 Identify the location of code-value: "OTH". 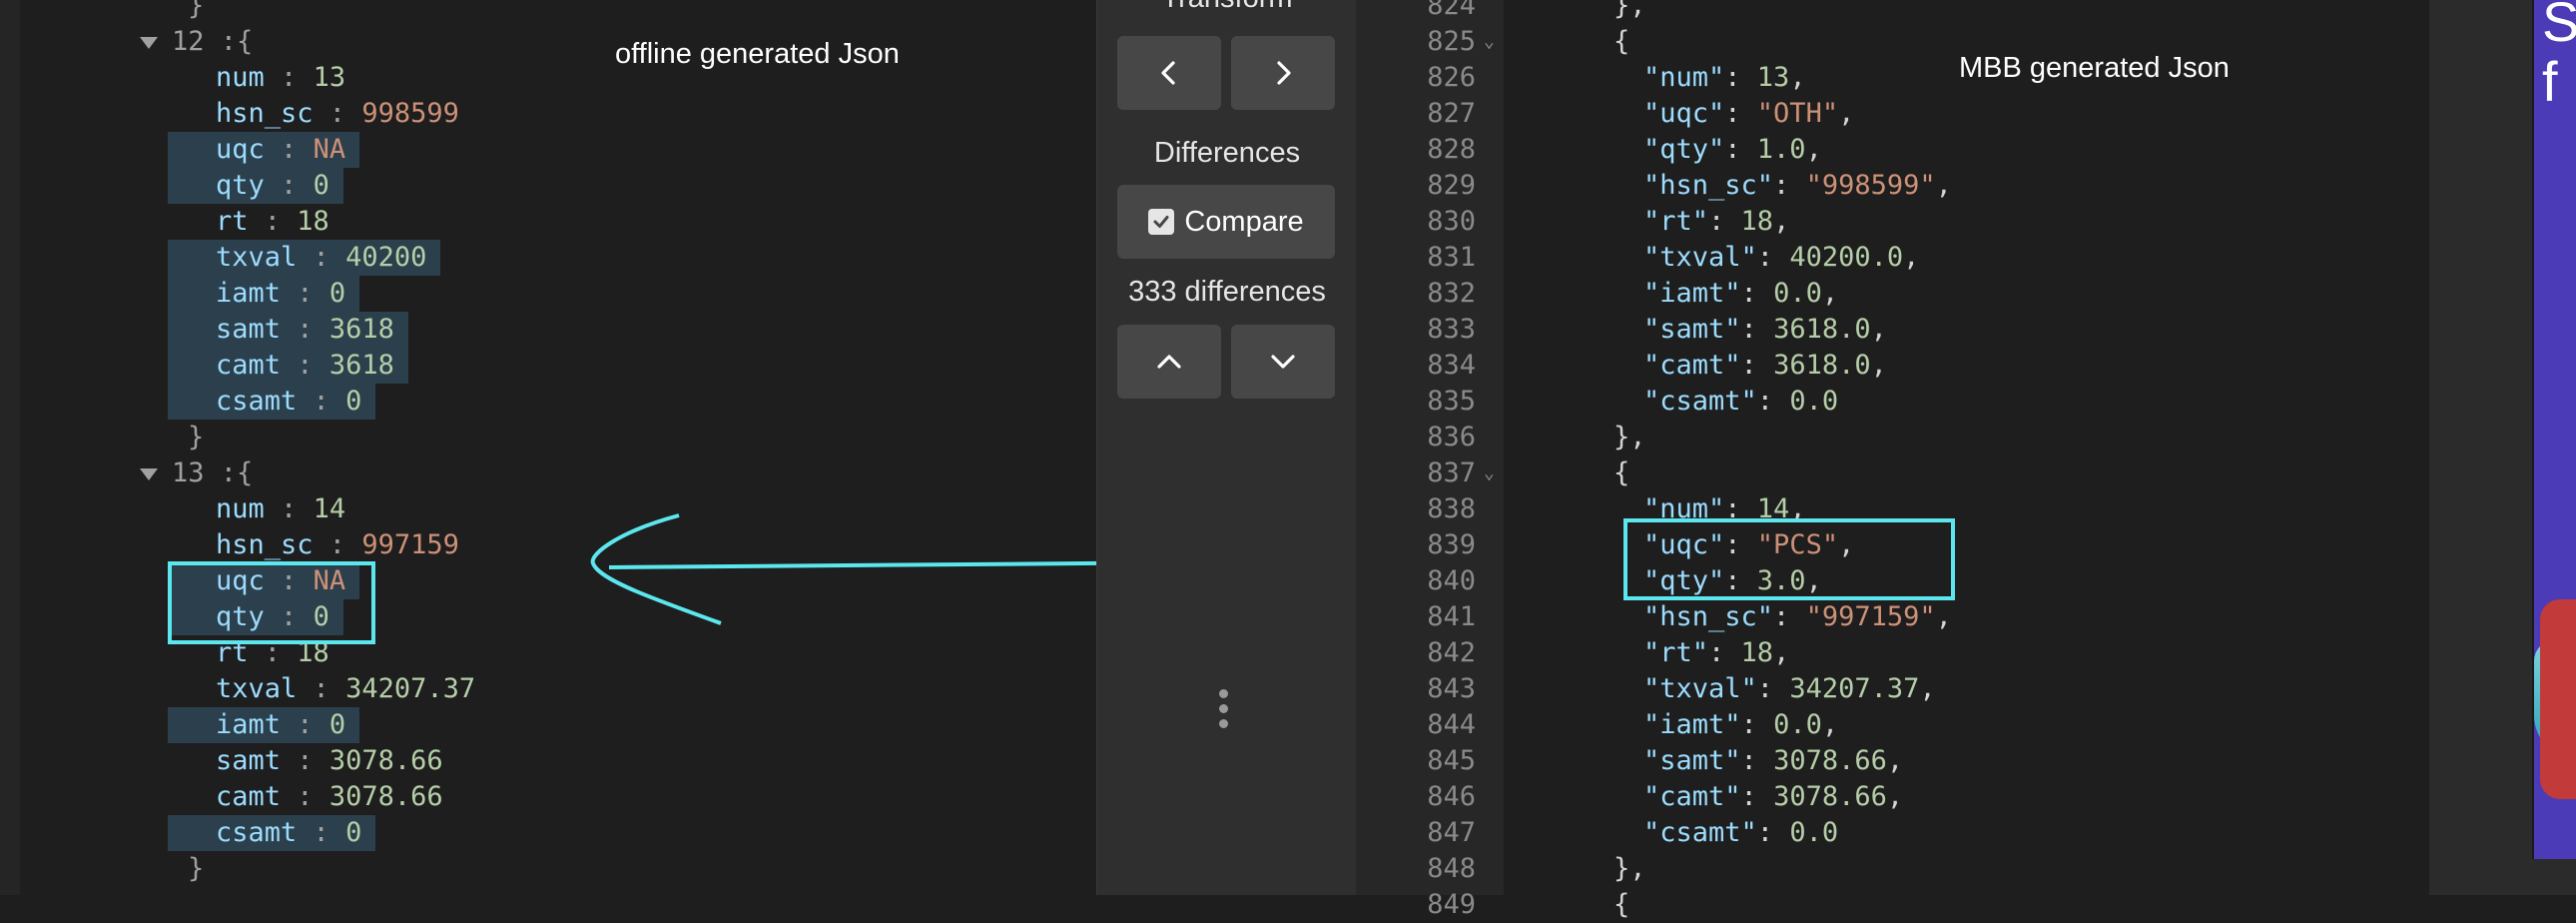
(1797, 113).